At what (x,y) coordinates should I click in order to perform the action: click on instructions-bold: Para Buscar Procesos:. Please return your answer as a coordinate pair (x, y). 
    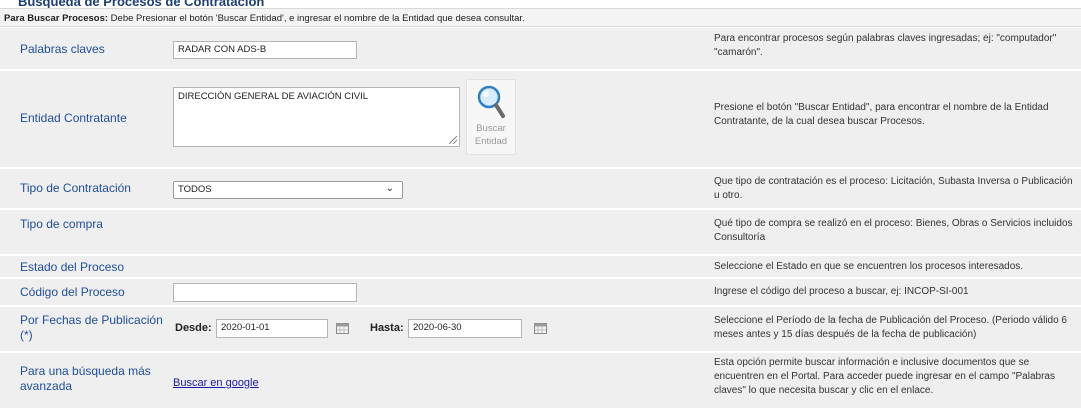
    Looking at the image, I should click on (56, 18).